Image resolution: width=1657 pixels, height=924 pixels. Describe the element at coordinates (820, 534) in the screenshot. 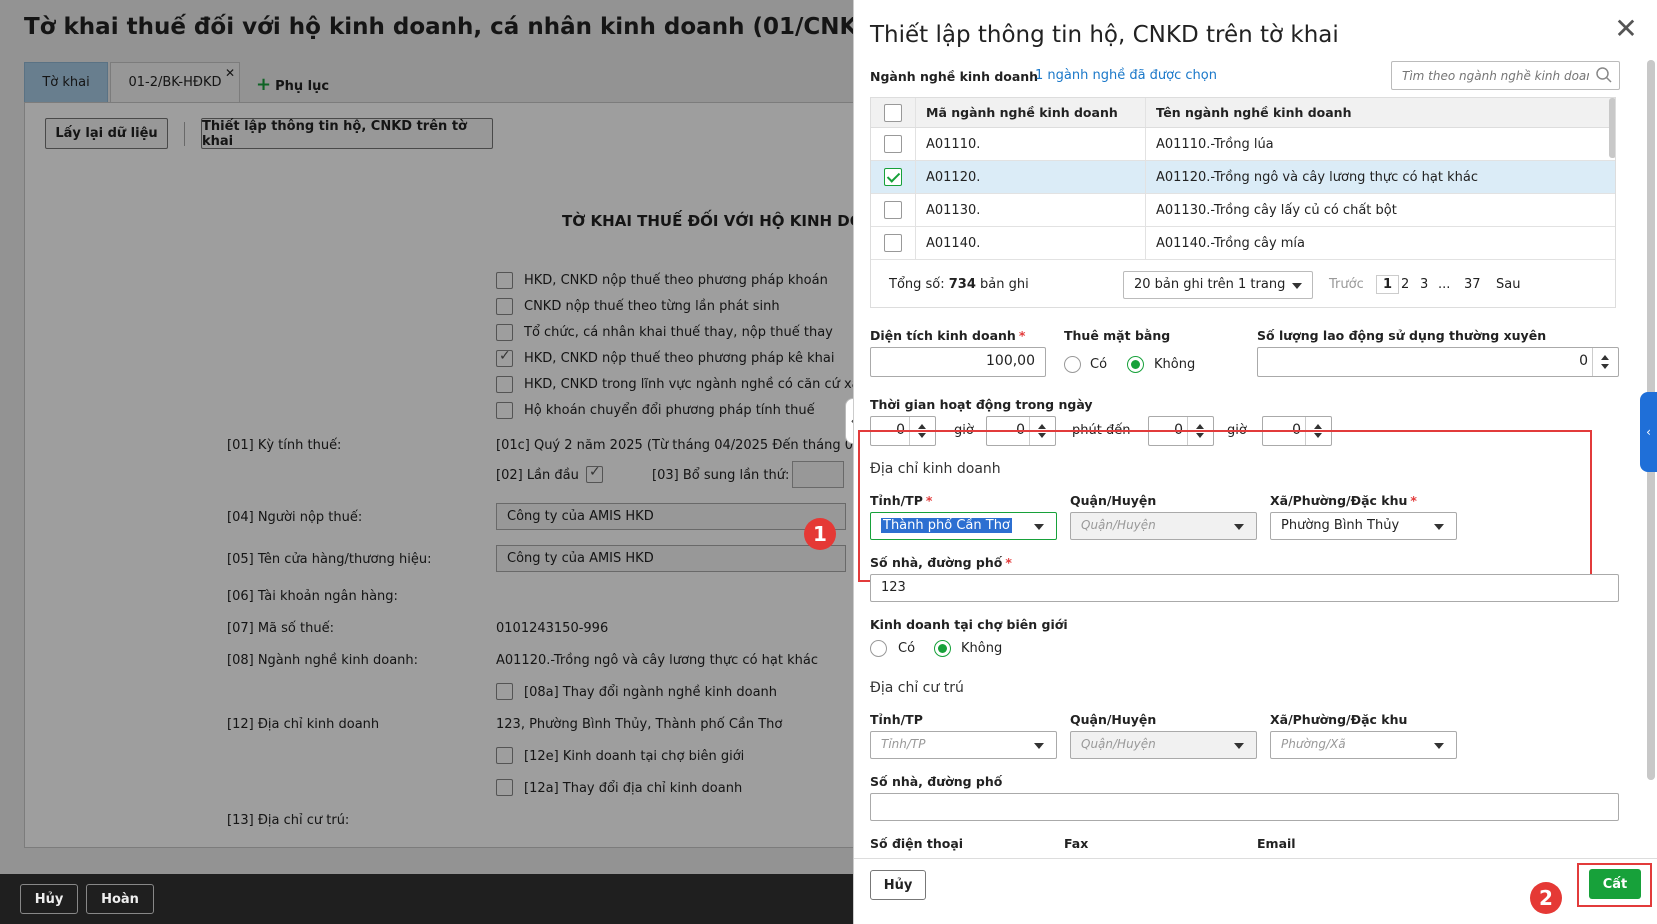

I see `annotation-badge-1: 1` at that location.